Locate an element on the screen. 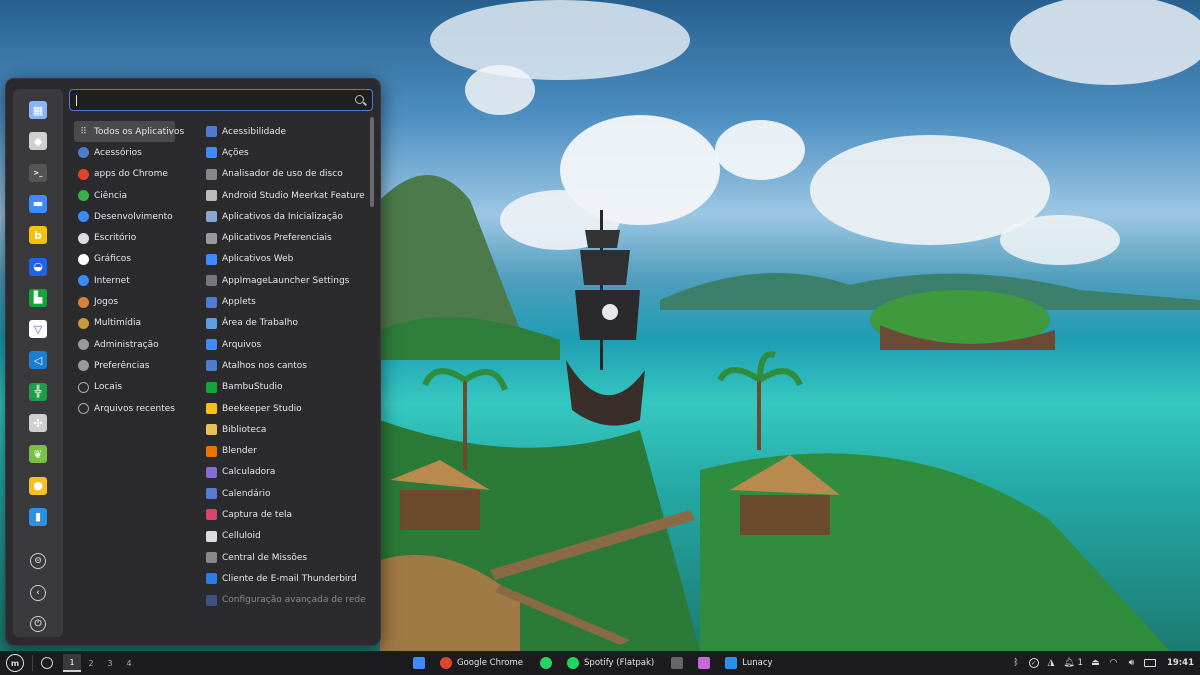 Image resolution: width=1200 pixels, height=675 pixels. app-label: Arquivos is located at coordinates (242, 344).